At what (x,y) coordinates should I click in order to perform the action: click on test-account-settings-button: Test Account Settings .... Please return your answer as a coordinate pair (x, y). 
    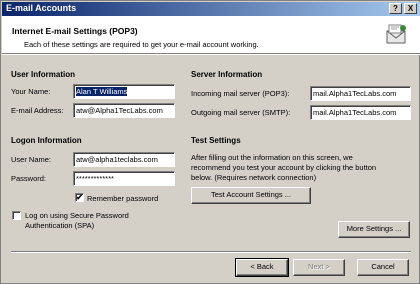
    Looking at the image, I should click on (251, 195).